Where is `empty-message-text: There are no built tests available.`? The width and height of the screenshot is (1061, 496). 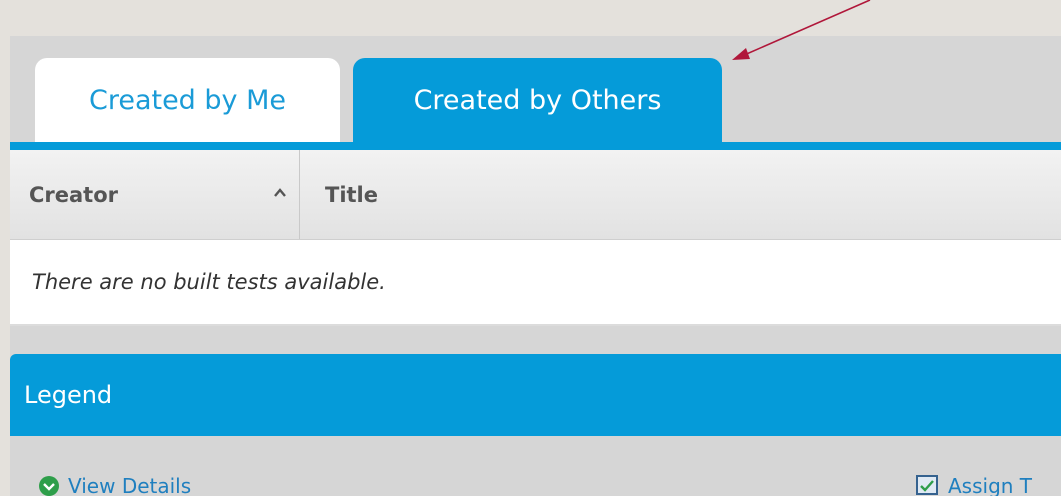 empty-message-text: There are no built tests available. is located at coordinates (209, 282).